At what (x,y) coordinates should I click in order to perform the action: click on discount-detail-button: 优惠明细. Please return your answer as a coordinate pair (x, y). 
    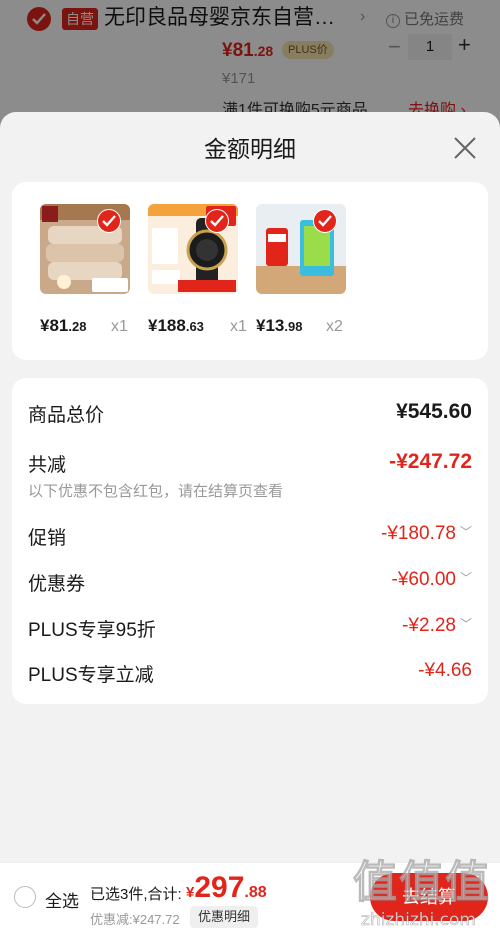
    Looking at the image, I should click on (224, 917).